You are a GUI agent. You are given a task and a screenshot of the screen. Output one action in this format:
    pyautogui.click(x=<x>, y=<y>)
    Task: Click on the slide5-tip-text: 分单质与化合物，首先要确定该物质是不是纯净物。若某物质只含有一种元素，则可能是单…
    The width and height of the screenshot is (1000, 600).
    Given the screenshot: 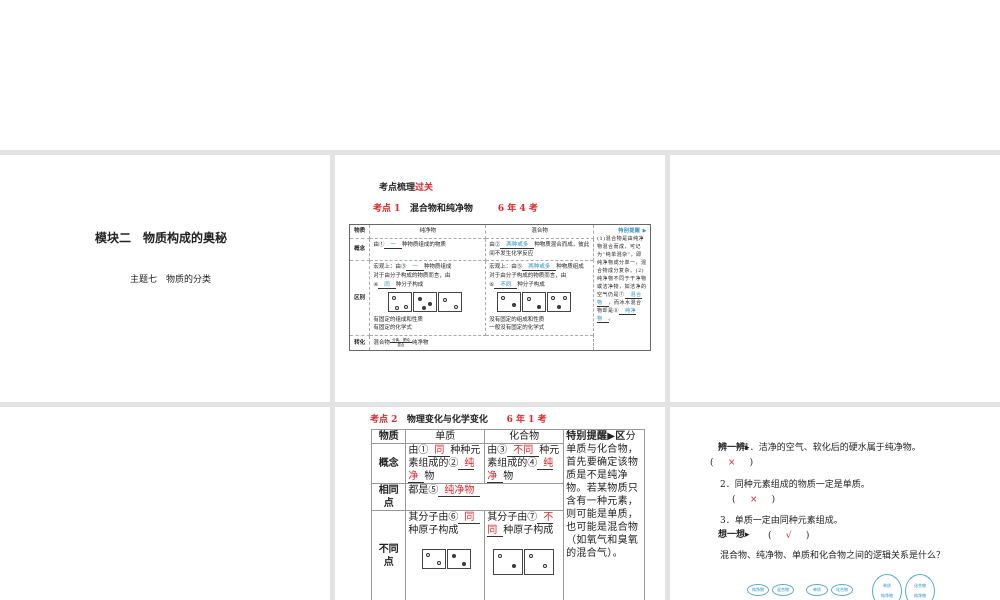 What is the action you would take?
    pyautogui.click(x=602, y=495)
    